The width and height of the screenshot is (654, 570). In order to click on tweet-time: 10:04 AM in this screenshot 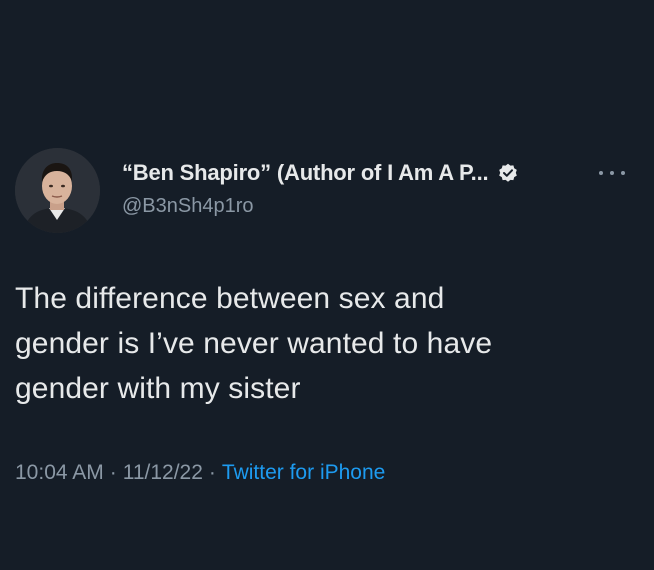, I will do `click(59, 472)`.